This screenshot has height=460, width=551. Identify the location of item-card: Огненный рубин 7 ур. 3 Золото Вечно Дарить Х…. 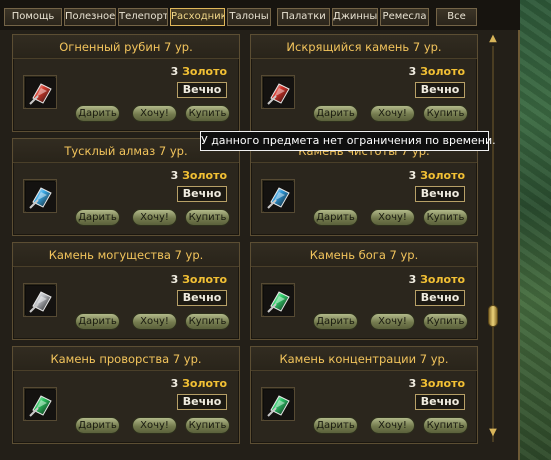
(126, 83).